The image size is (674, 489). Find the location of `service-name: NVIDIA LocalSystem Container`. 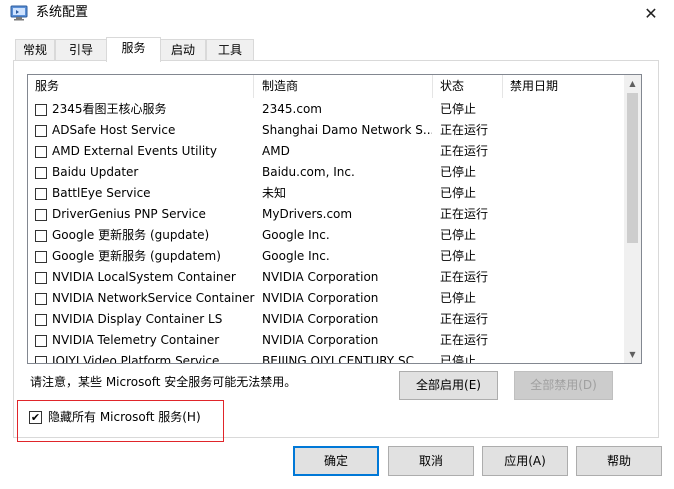

service-name: NVIDIA LocalSystem Container is located at coordinates (144, 277).